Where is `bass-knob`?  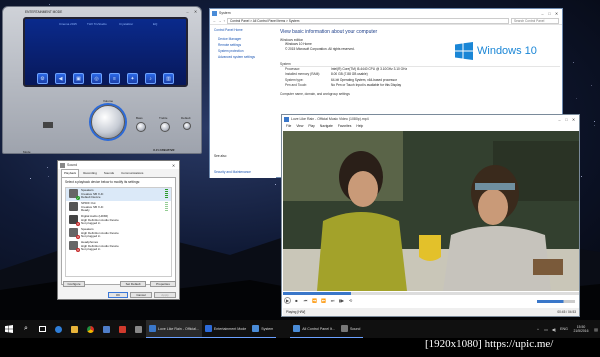
bass-knob is located at coordinates (141, 127).